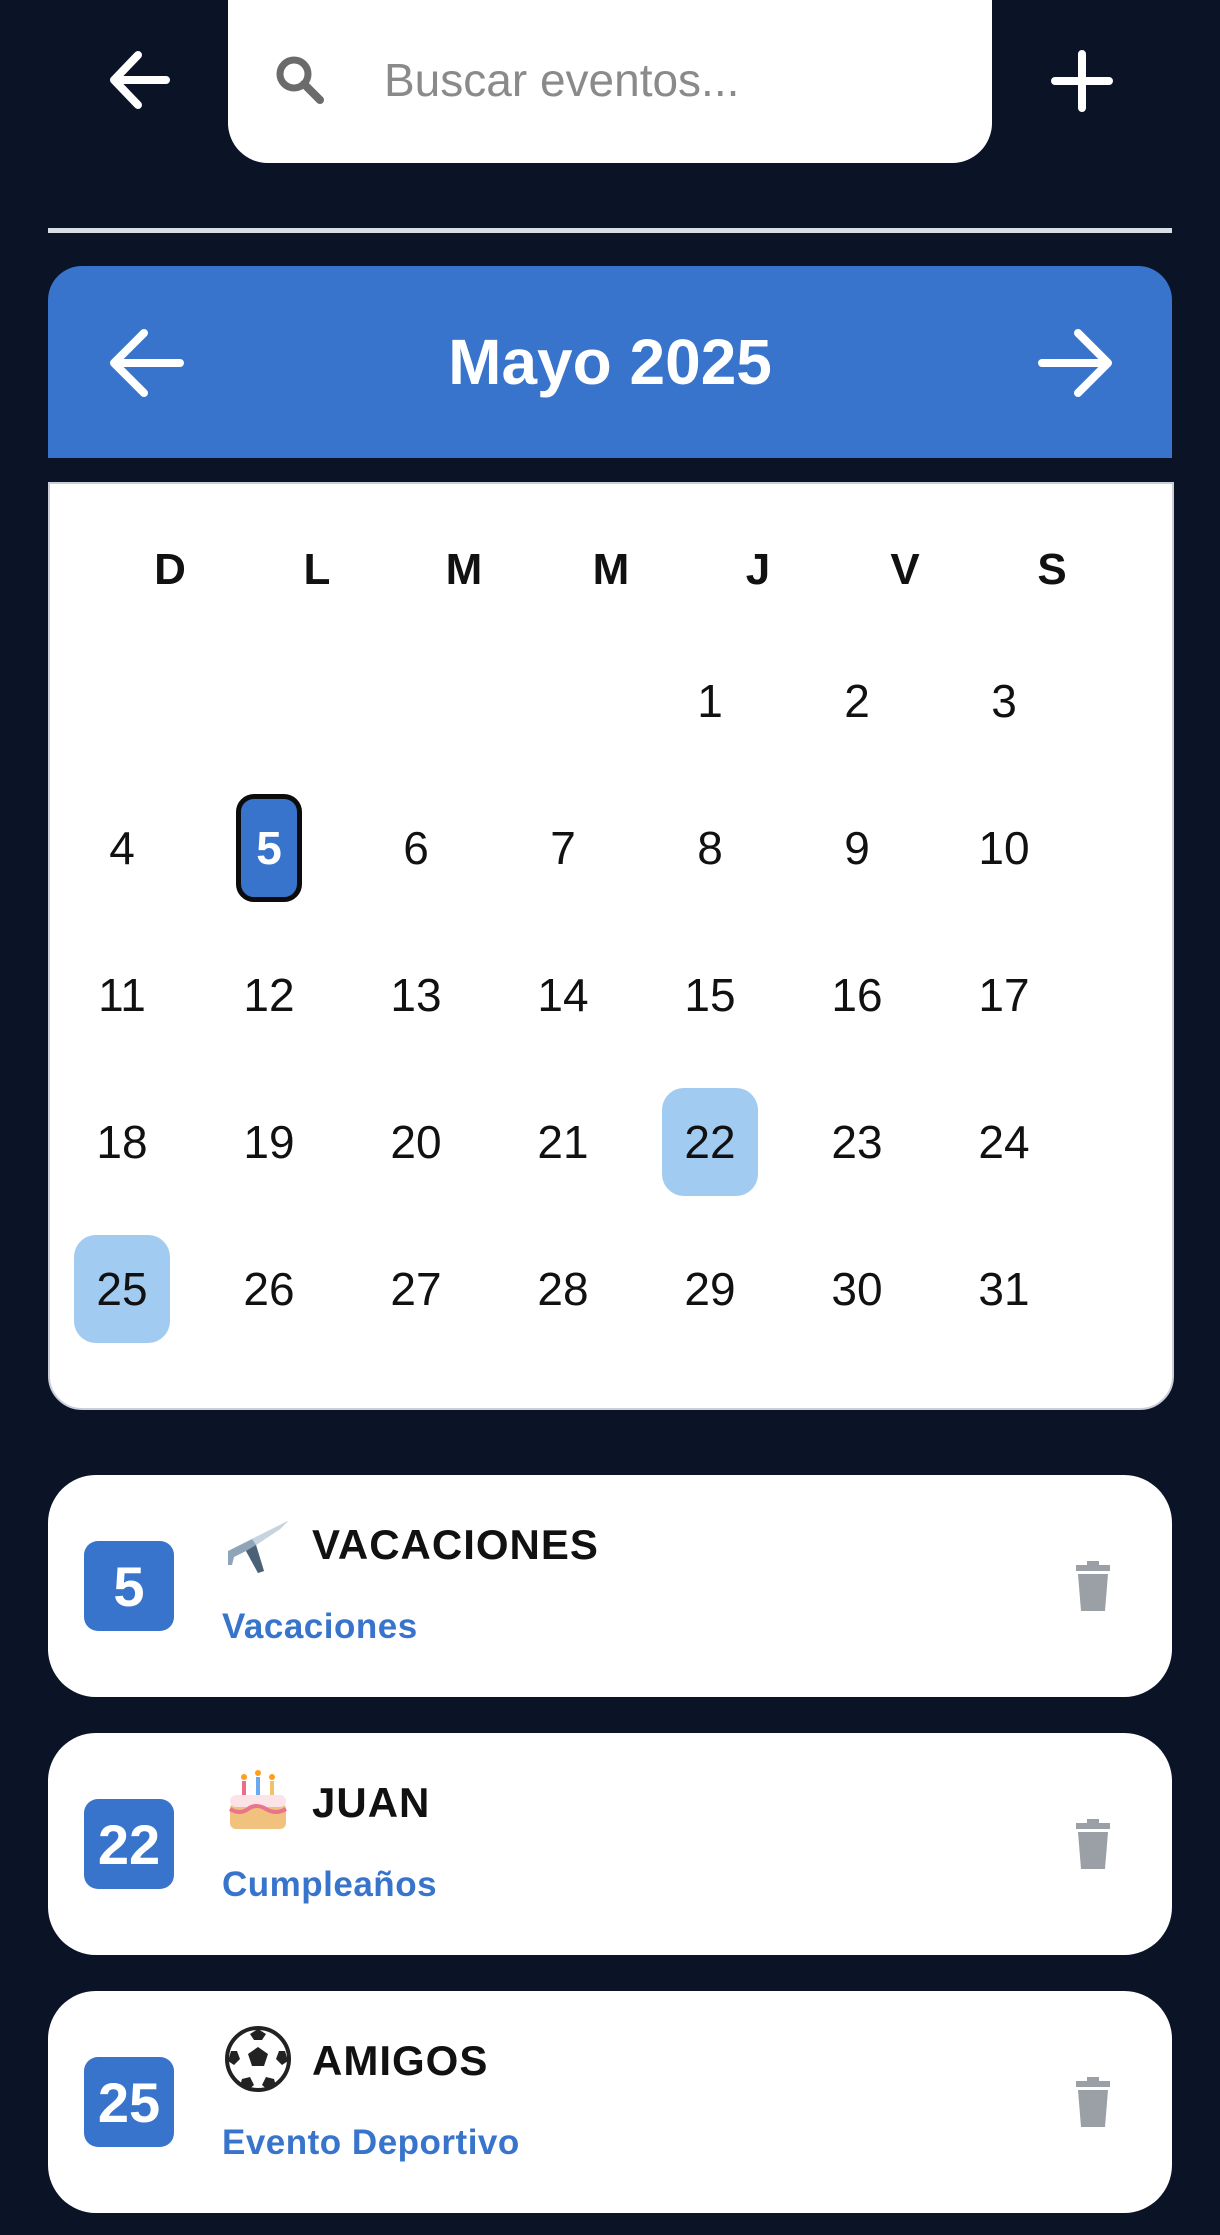 Image resolution: width=1220 pixels, height=2235 pixels. I want to click on calendar-day: 27, so click(416, 1289).